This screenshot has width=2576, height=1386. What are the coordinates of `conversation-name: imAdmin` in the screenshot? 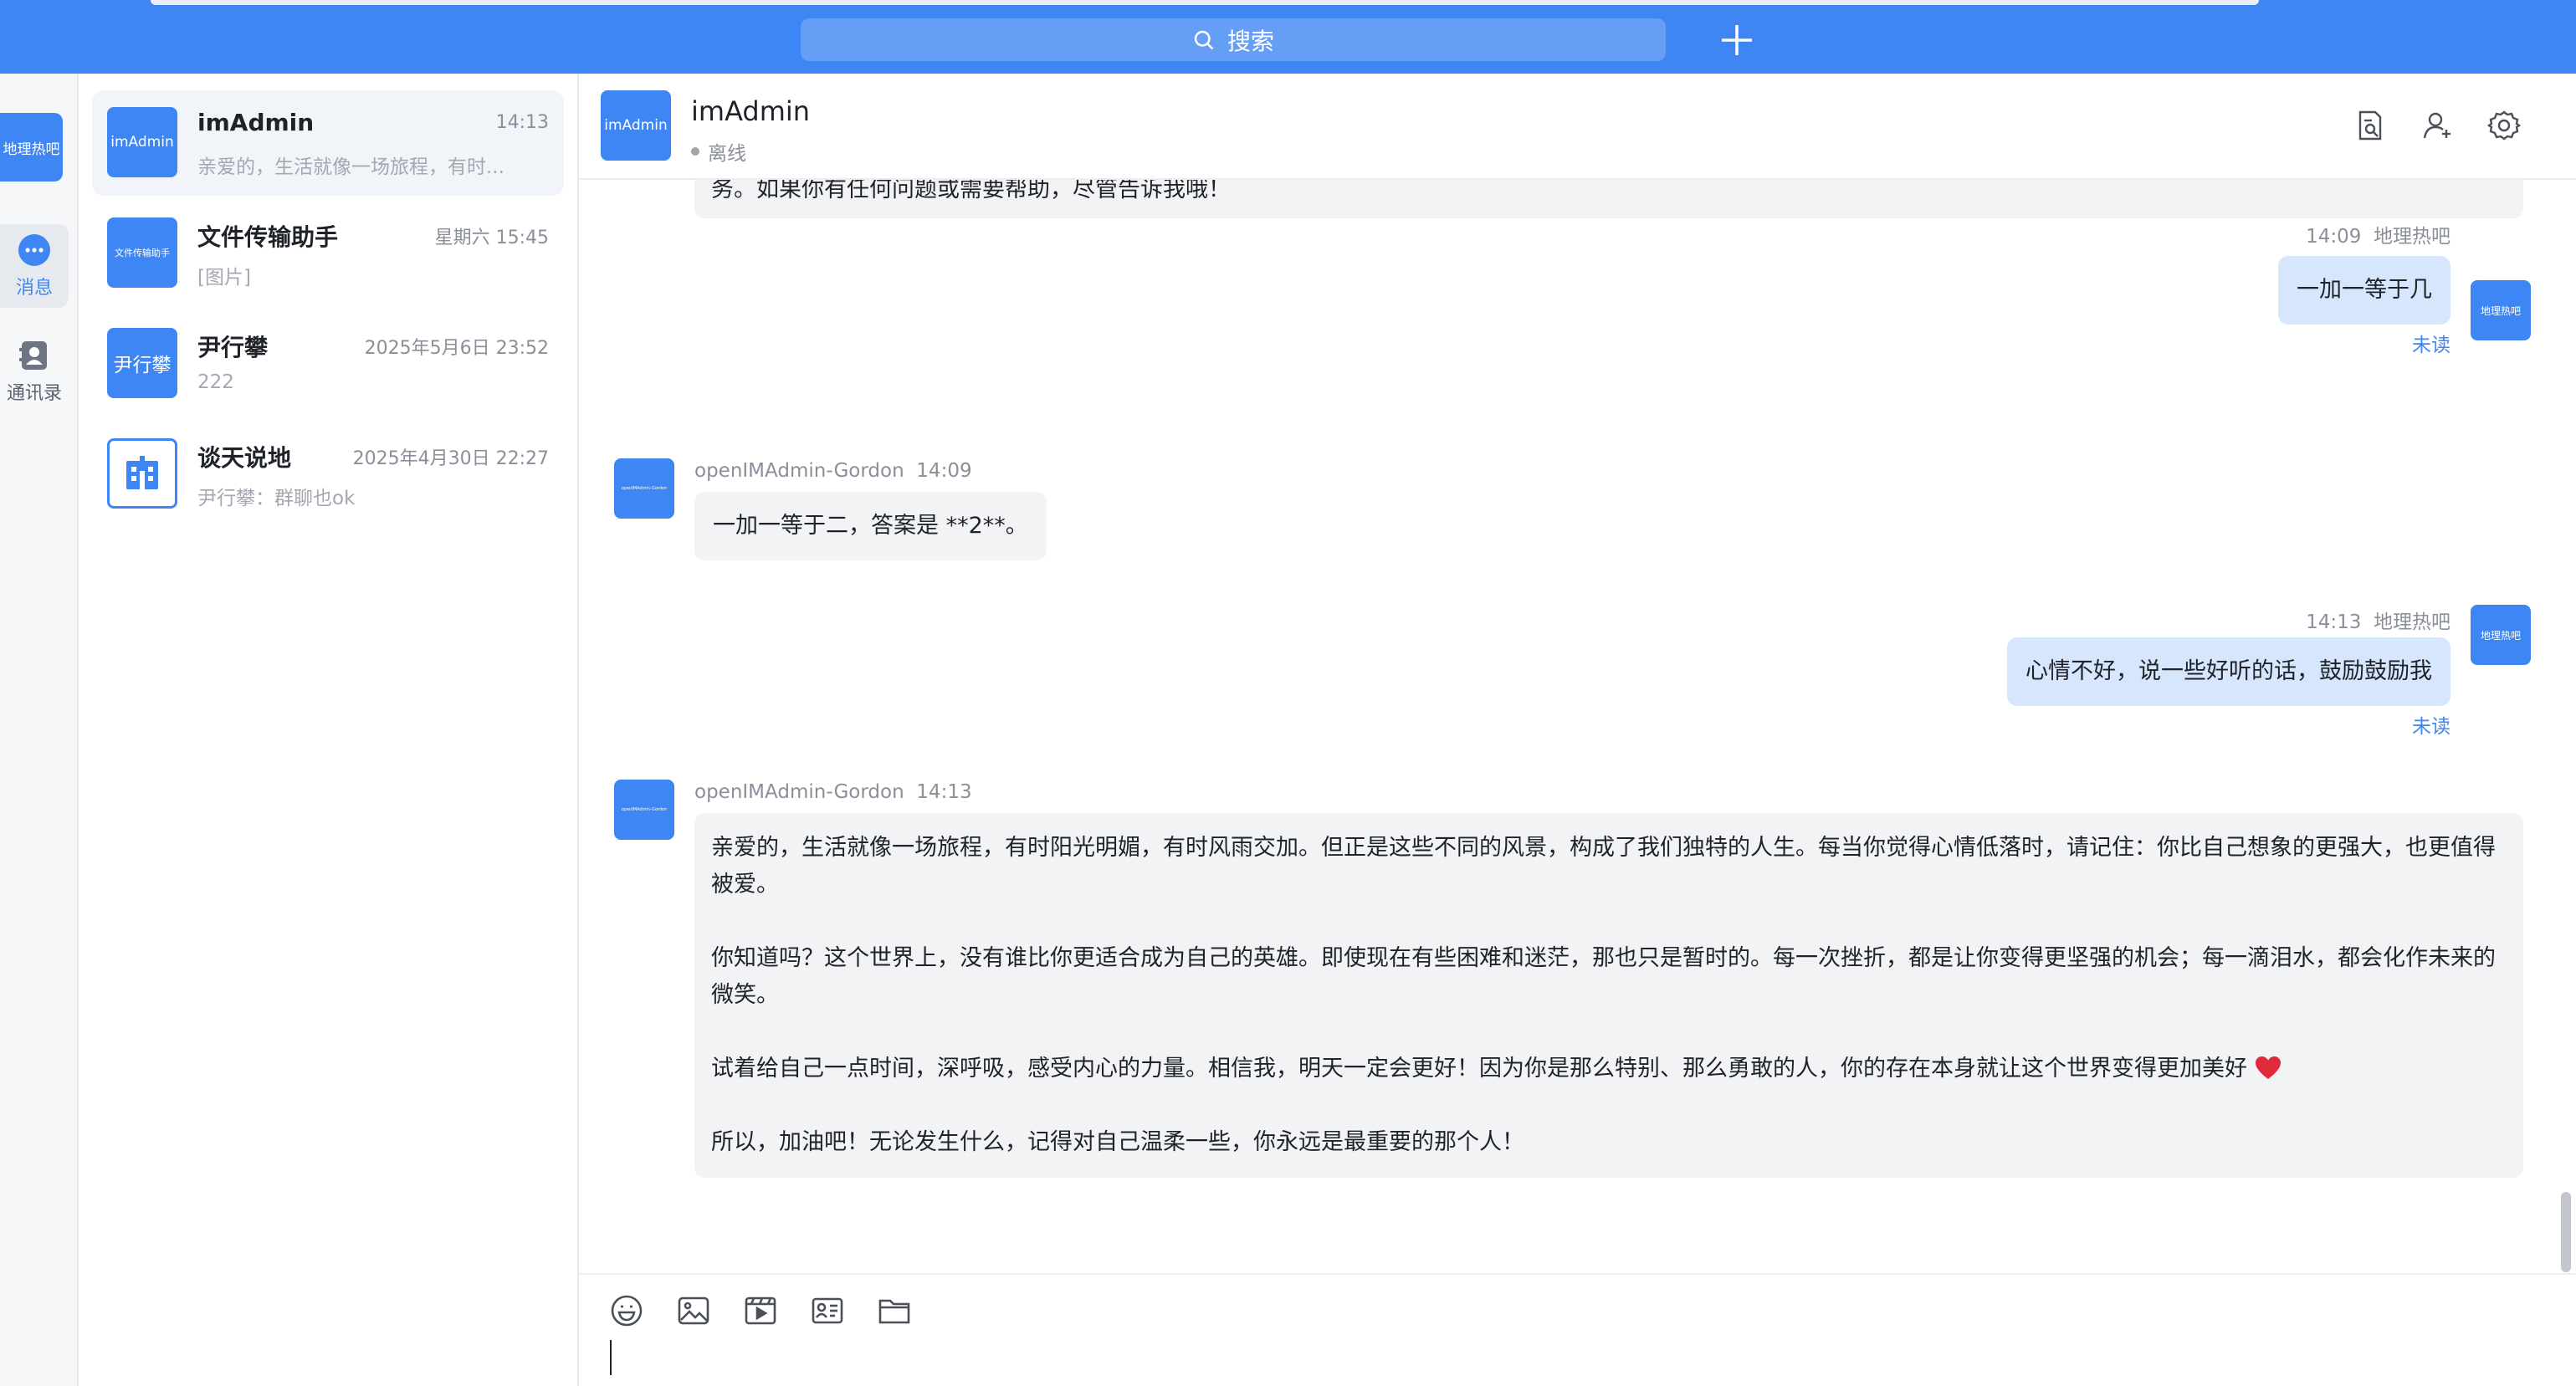 It's located at (256, 122).